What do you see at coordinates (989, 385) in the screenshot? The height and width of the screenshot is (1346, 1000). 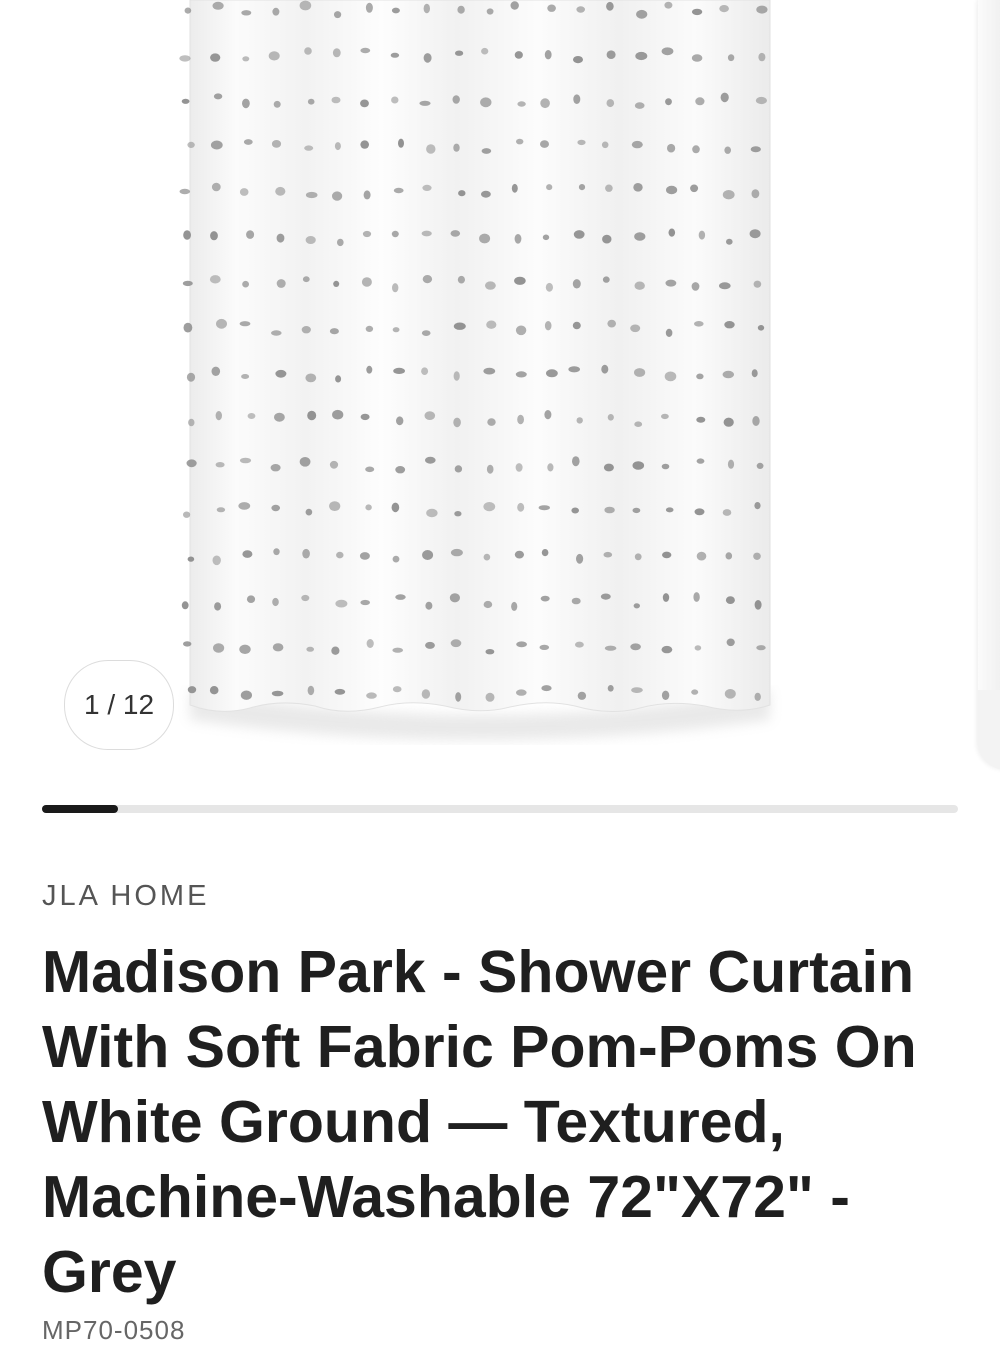 I see `next-slide-preview` at bounding box center [989, 385].